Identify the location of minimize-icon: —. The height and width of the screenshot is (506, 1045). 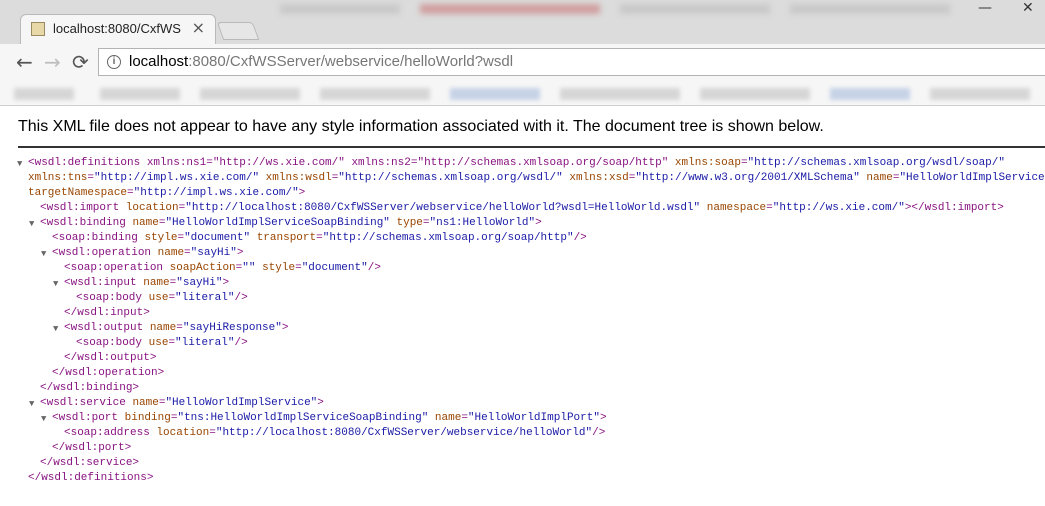
(985, 8).